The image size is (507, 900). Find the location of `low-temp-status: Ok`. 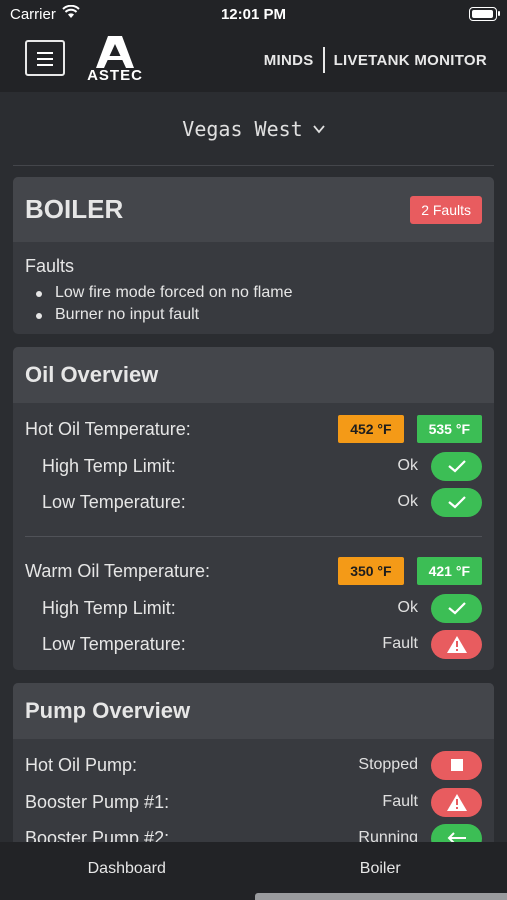

low-temp-status: Ok is located at coordinates (407, 501).